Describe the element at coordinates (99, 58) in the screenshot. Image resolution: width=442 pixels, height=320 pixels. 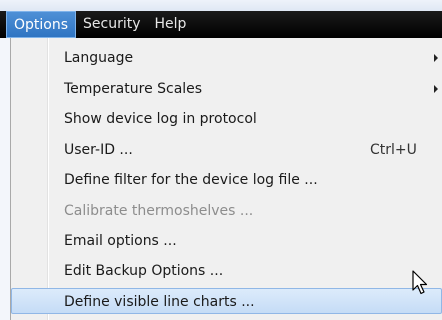
I see `menu-item-label: Language` at that location.